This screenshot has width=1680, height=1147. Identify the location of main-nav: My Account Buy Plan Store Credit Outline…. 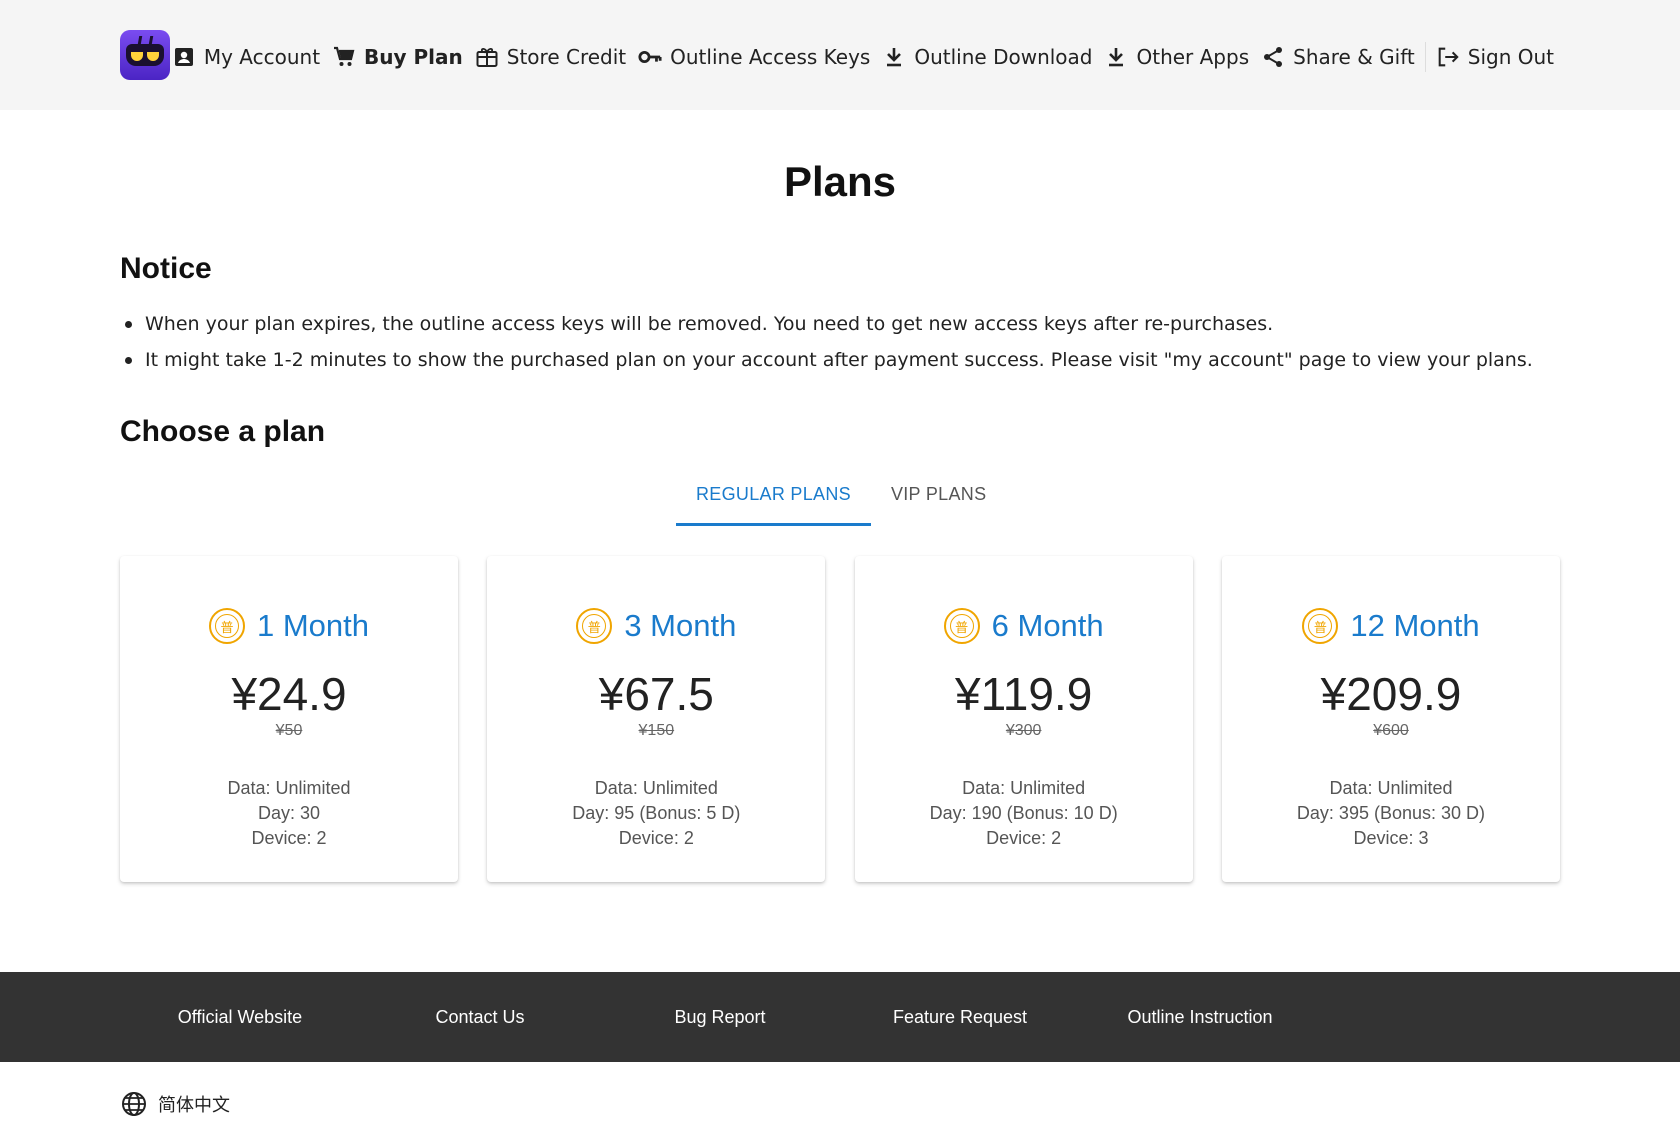
(863, 57).